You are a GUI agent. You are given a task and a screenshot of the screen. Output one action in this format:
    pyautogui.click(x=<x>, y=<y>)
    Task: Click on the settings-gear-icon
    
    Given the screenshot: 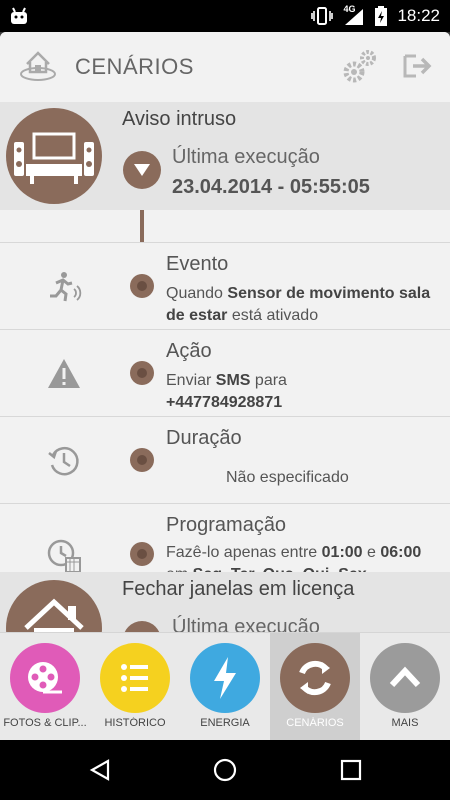 What is the action you would take?
    pyautogui.click(x=360, y=66)
    